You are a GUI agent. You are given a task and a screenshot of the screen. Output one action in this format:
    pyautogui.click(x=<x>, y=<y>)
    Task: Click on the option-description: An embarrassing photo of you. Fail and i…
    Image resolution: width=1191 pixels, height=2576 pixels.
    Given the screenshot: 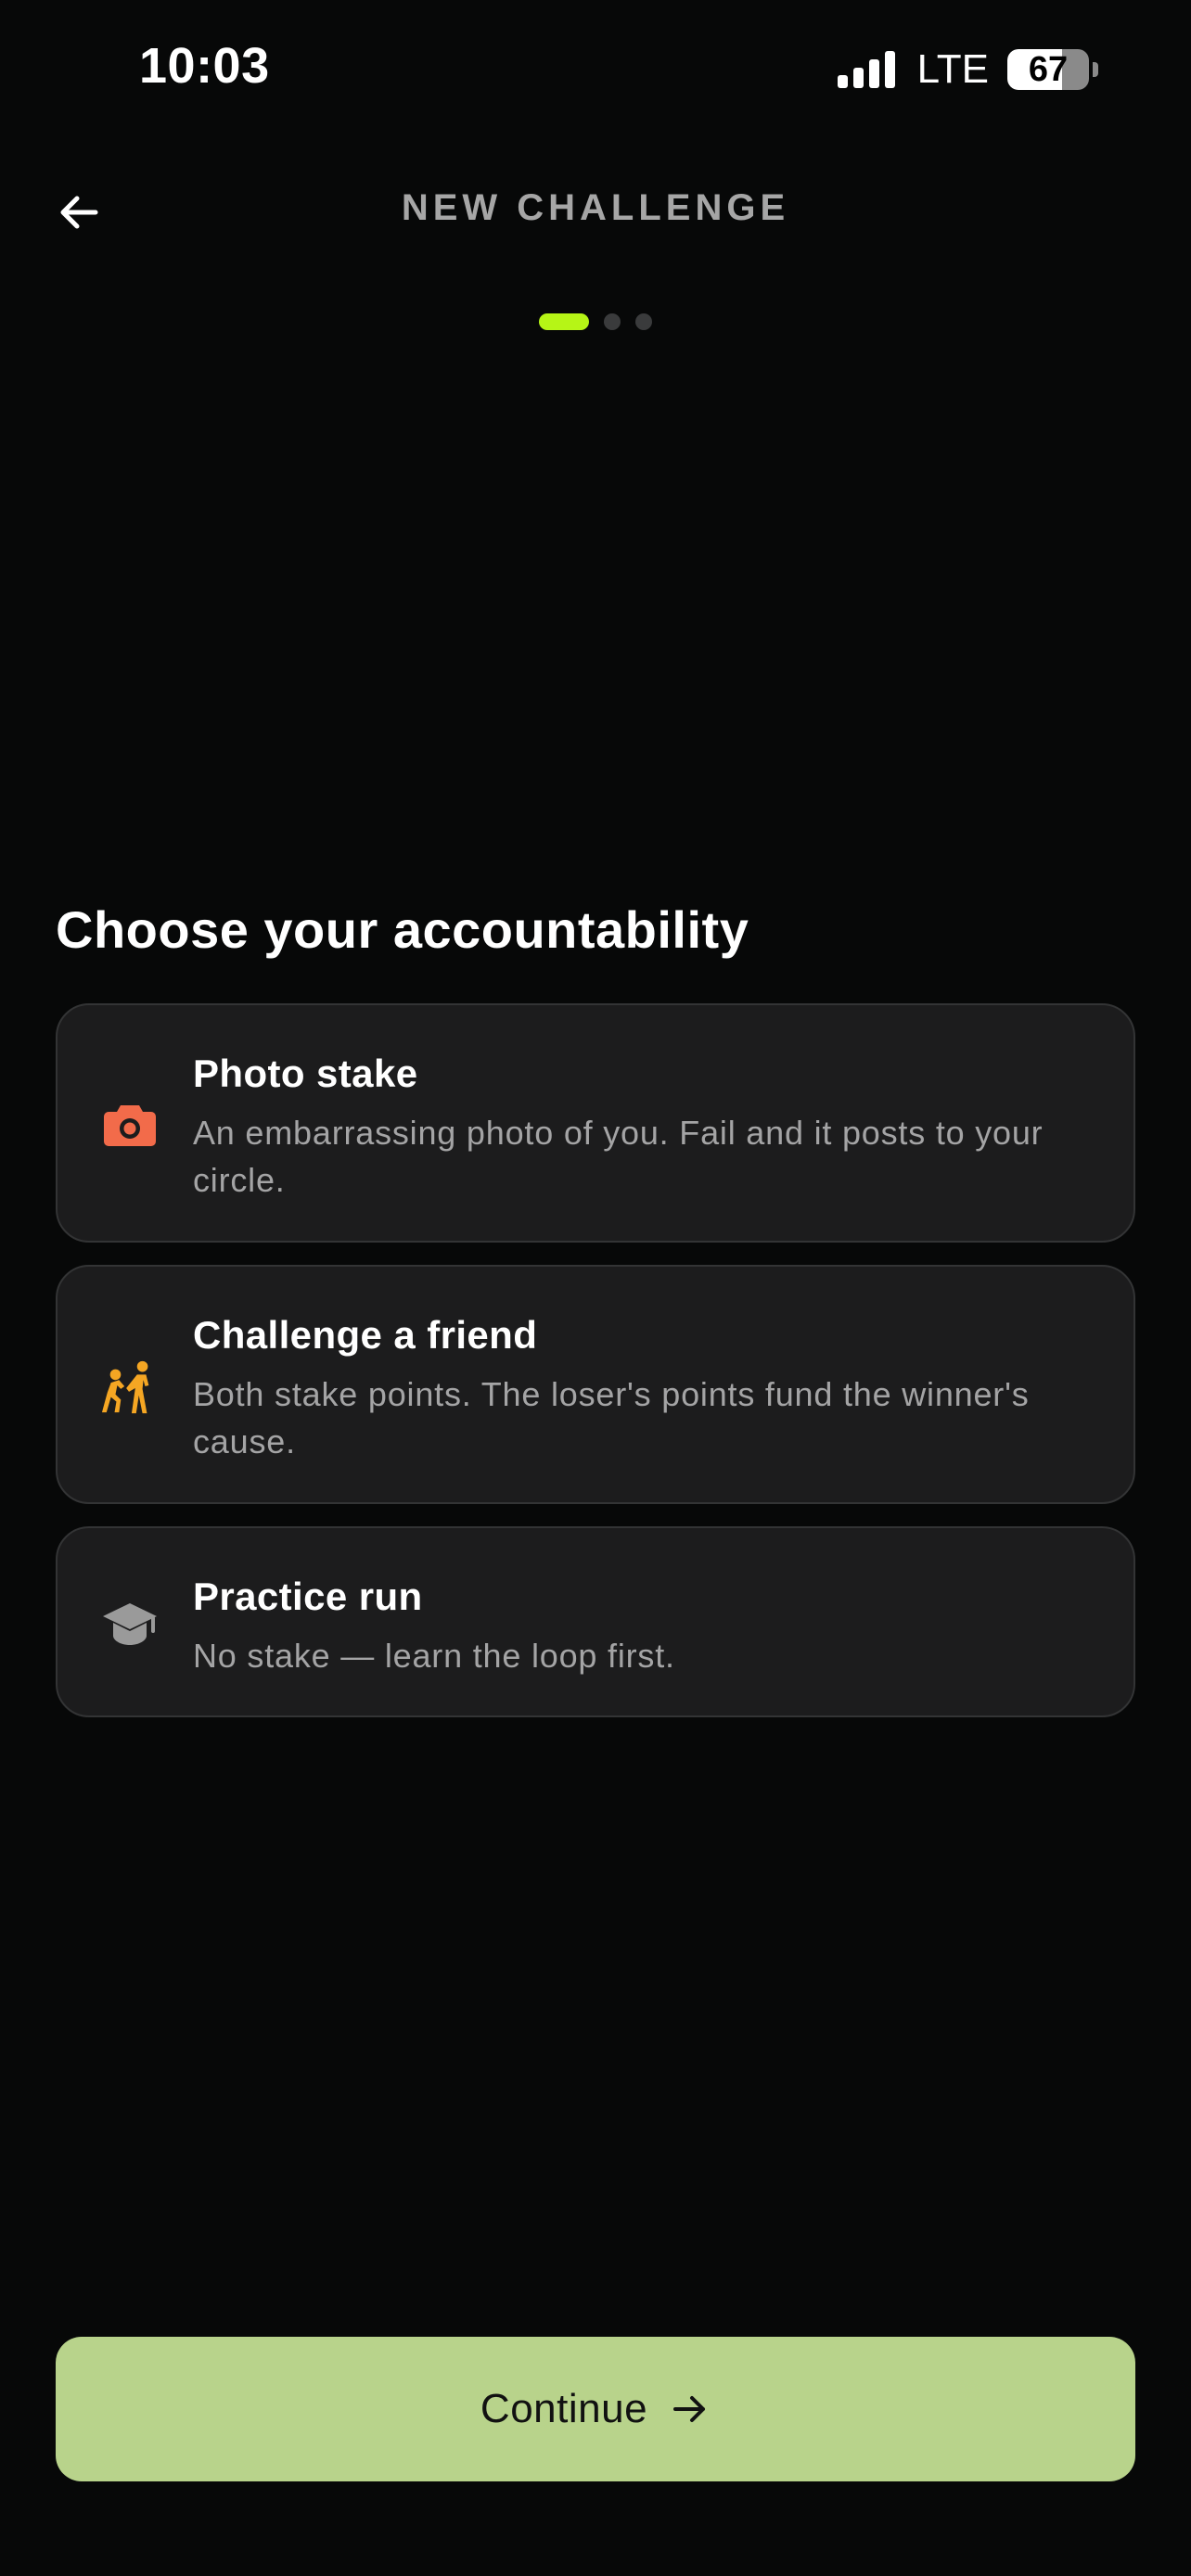 What is the action you would take?
    pyautogui.click(x=618, y=1156)
    